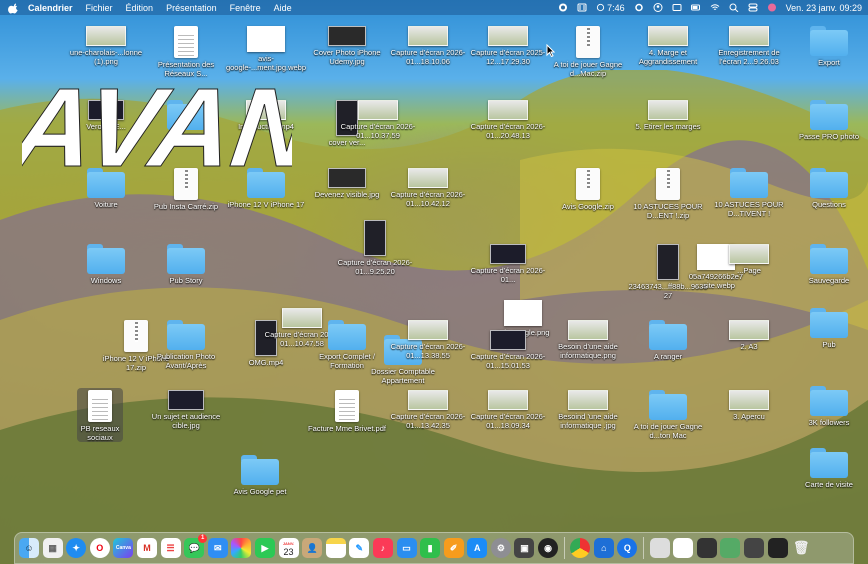  What do you see at coordinates (428, 340) in the screenshot?
I see `desktop-item: Capture d’écran 2026-01...13.38.55` at bounding box center [428, 340].